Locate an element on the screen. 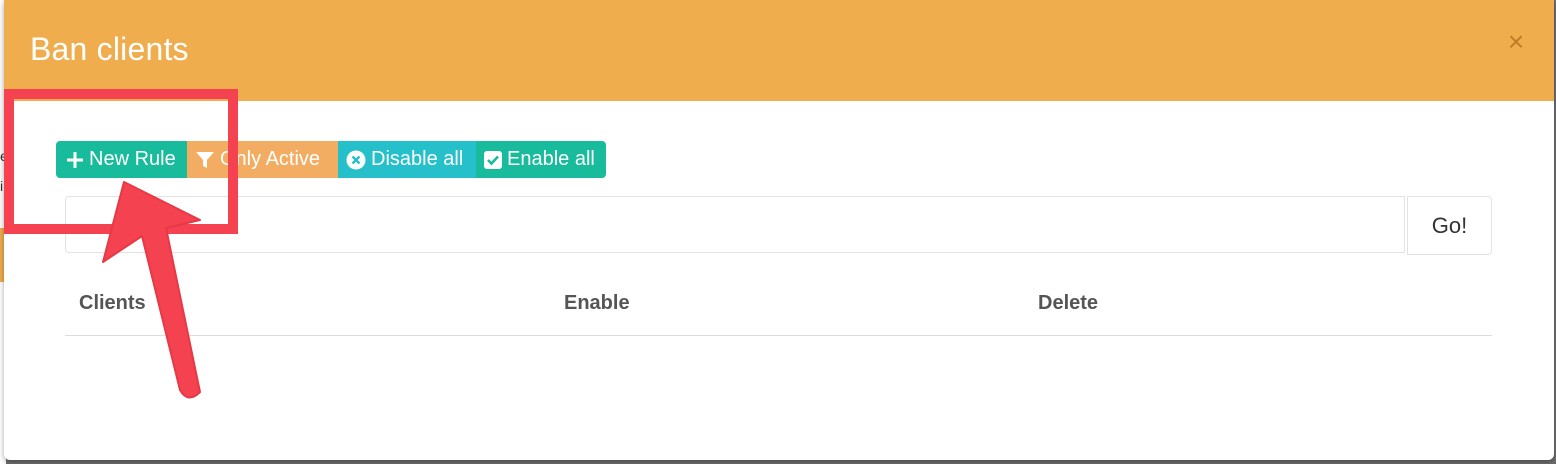 Image resolution: width=1556 pixels, height=464 pixels. enable-all-label: Enable all is located at coordinates (551, 159).